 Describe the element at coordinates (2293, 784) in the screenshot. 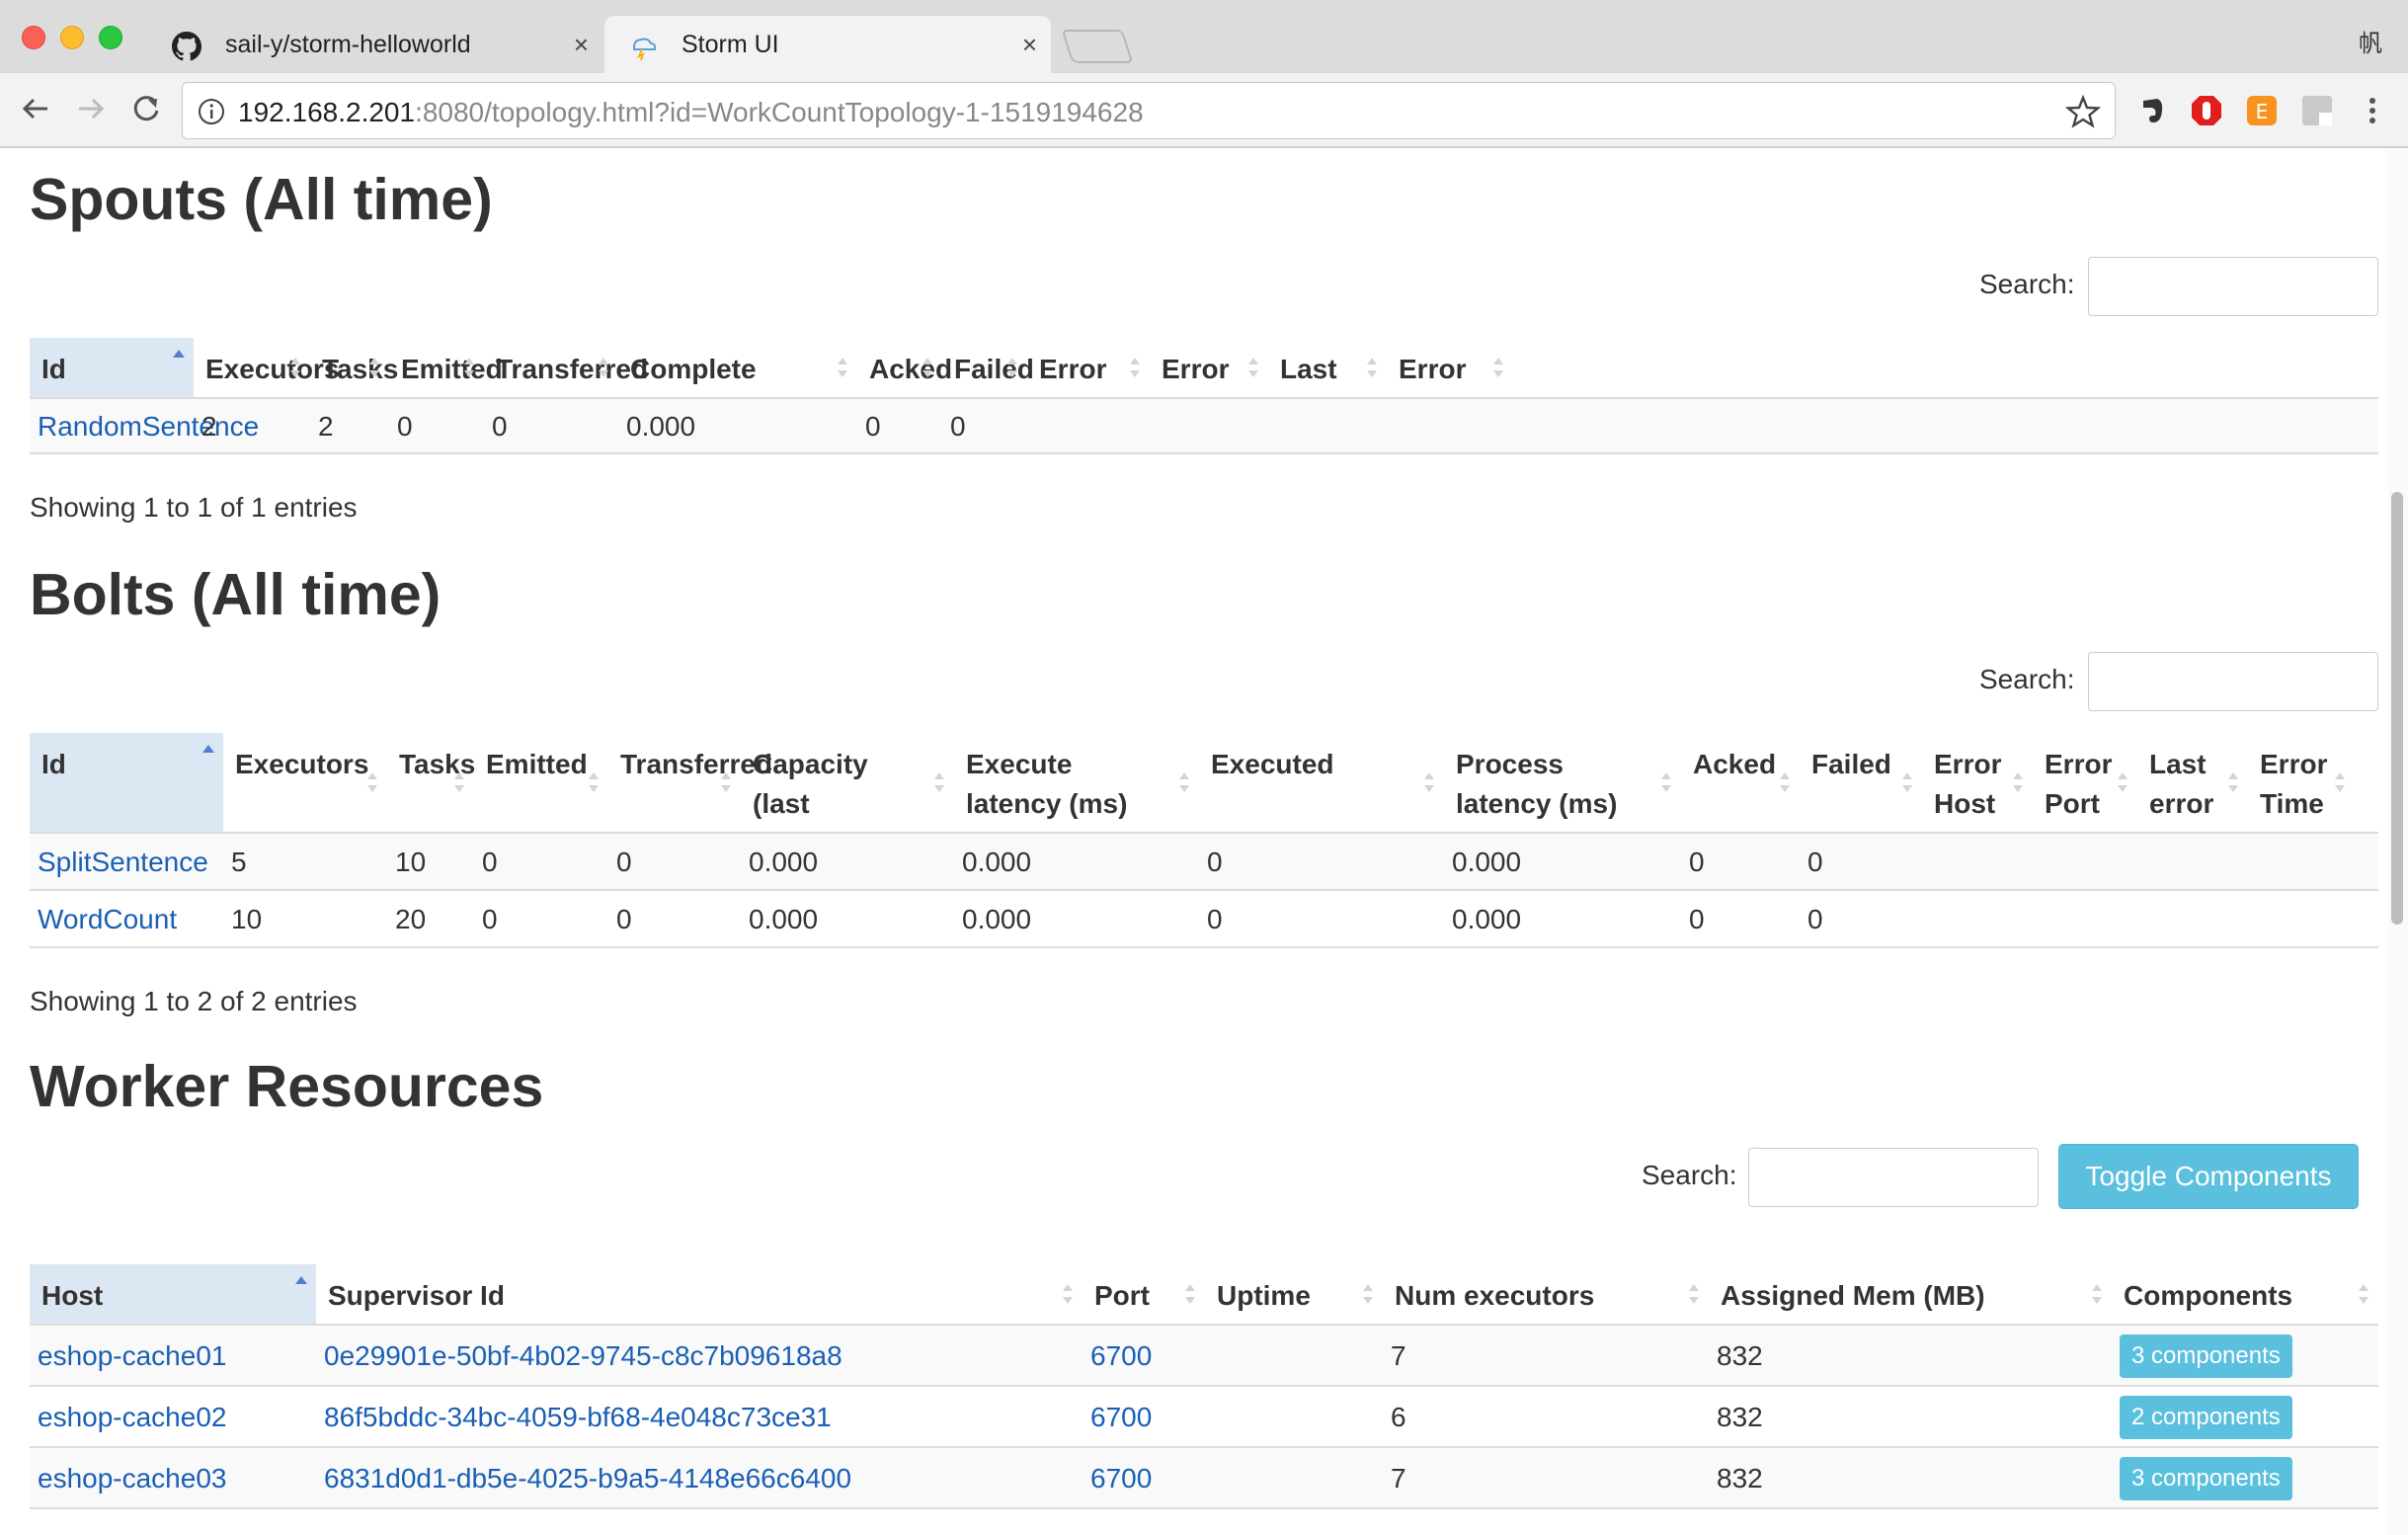

I see `column-header: Error Time` at that location.